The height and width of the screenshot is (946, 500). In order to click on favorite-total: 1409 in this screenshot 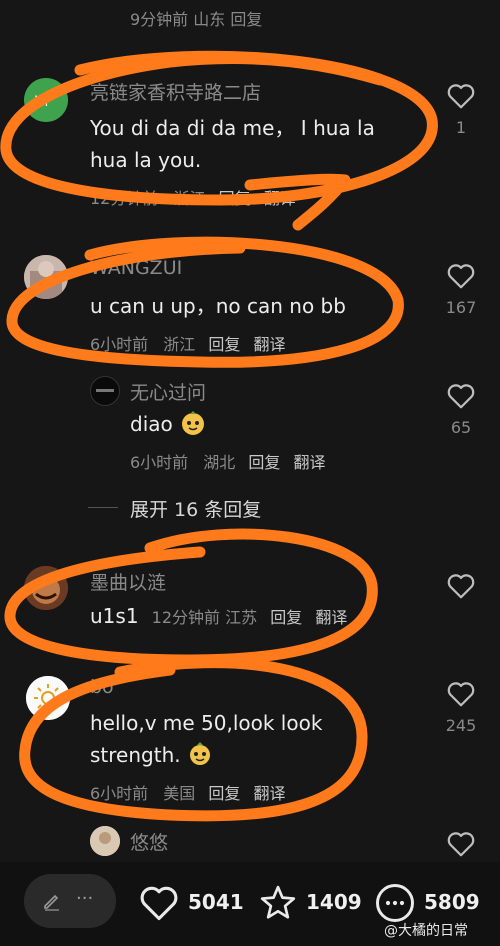, I will do `click(334, 902)`.